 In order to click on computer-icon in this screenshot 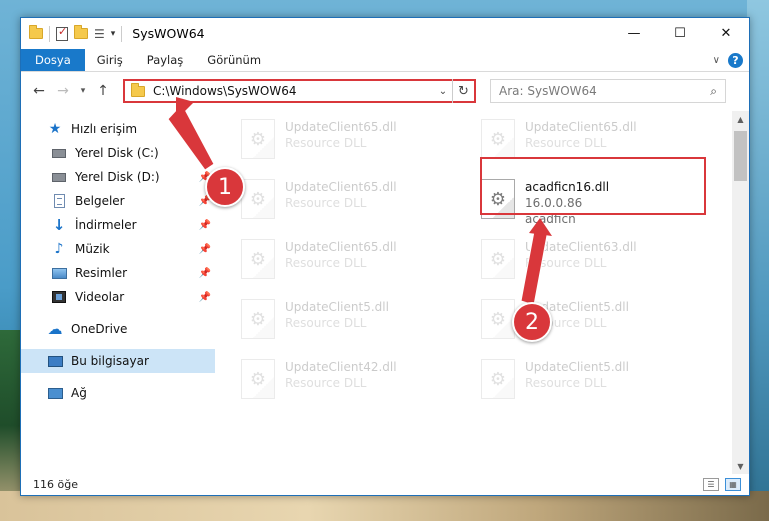, I will do `click(55, 361)`.